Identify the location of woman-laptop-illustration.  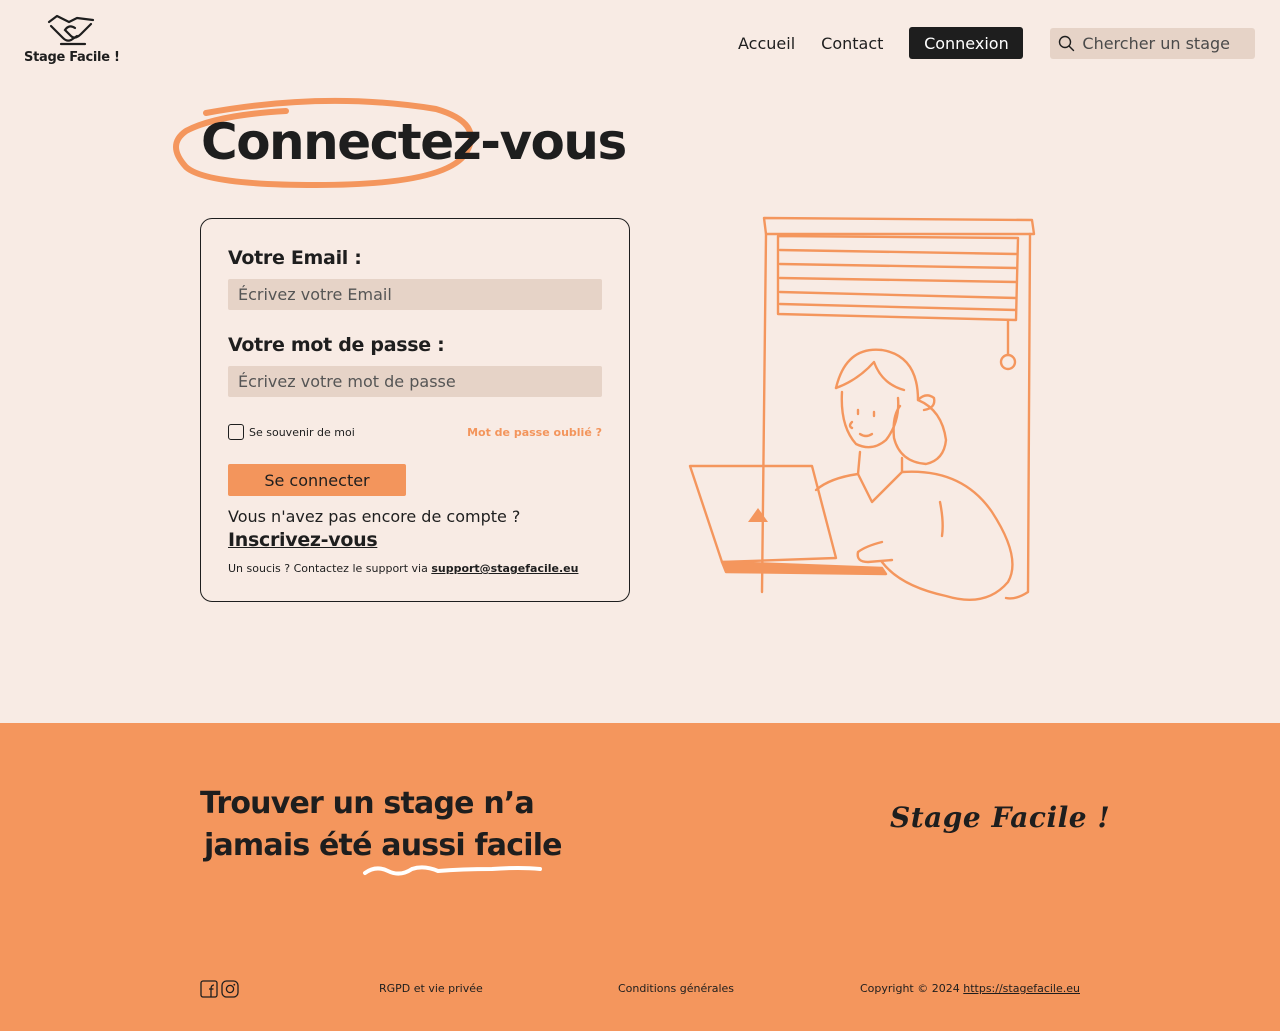
(862, 408).